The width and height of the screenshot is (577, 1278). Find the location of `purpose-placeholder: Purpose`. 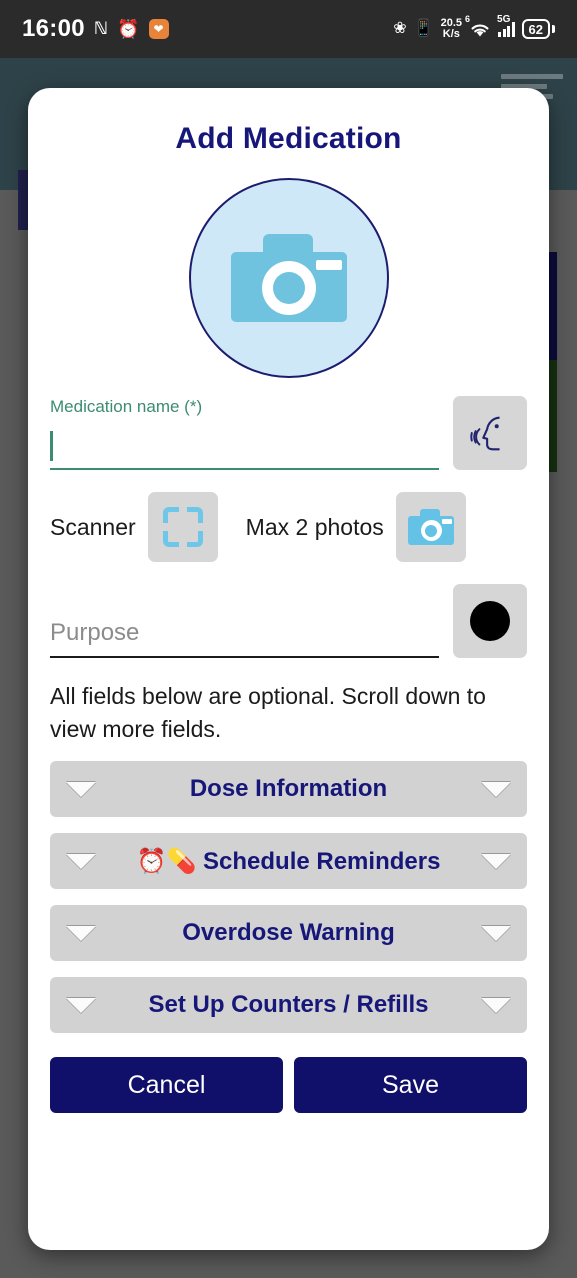

purpose-placeholder: Purpose is located at coordinates (95, 632).